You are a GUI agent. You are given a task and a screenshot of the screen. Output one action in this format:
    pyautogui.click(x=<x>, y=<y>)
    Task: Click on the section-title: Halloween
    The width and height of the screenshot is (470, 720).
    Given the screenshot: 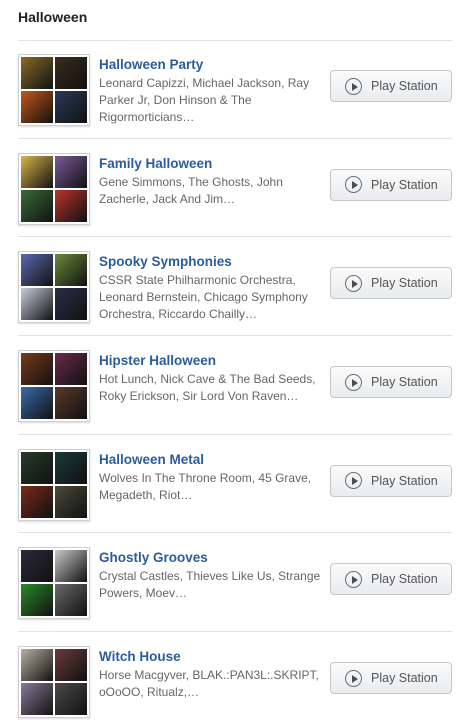 What is the action you would take?
    pyautogui.click(x=53, y=17)
    